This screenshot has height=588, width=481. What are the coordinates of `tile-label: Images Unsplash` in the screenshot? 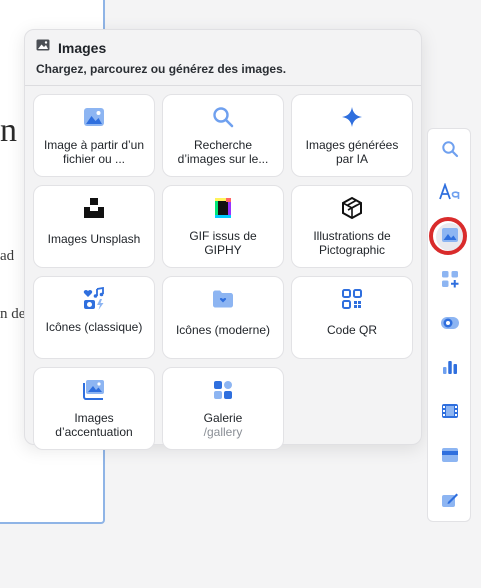 It's located at (94, 239).